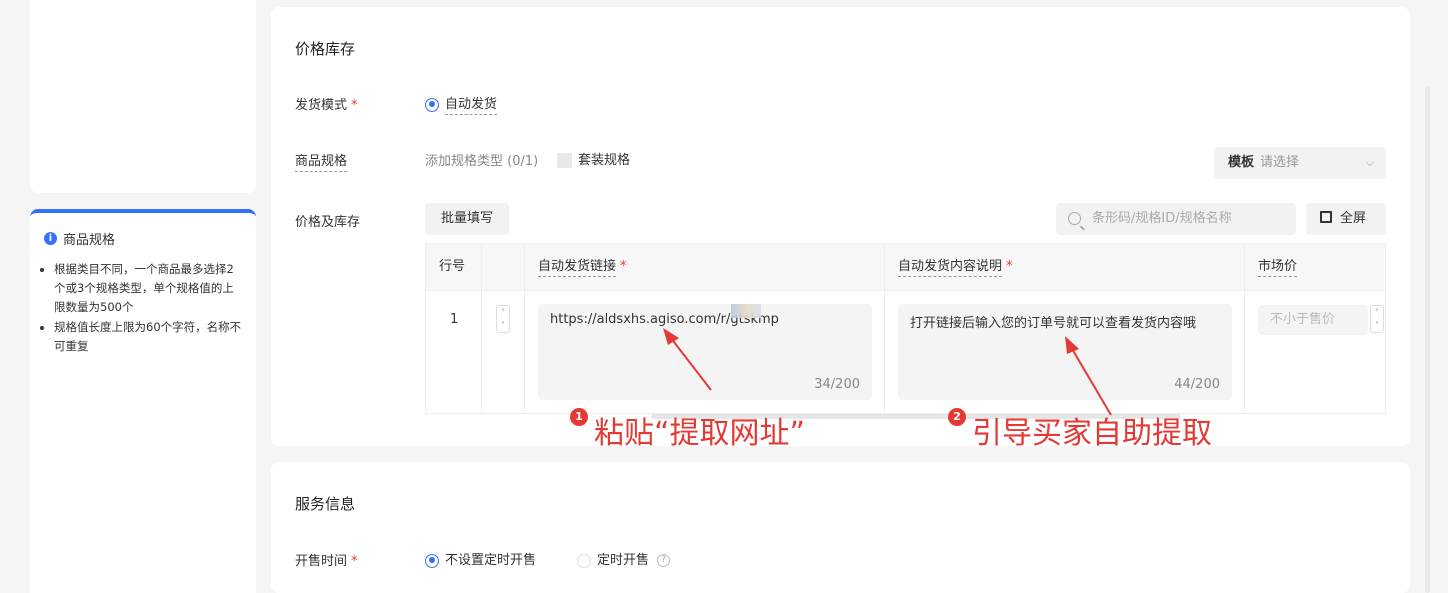 The image size is (1448, 593). What do you see at coordinates (326, 561) in the screenshot?
I see `sale-time-label: 开售时间 *` at bounding box center [326, 561].